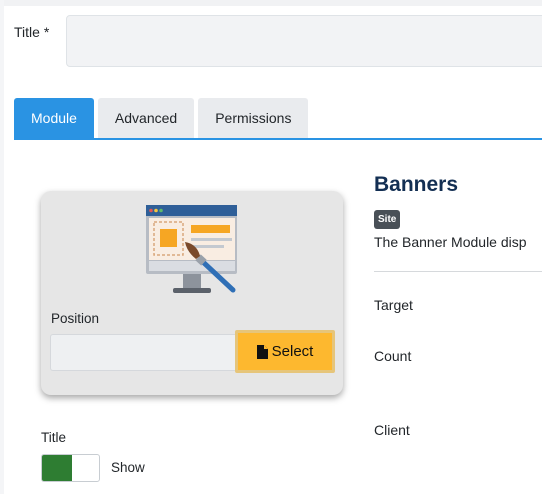  Describe the element at coordinates (2, 247) in the screenshot. I see `left-strip` at that location.